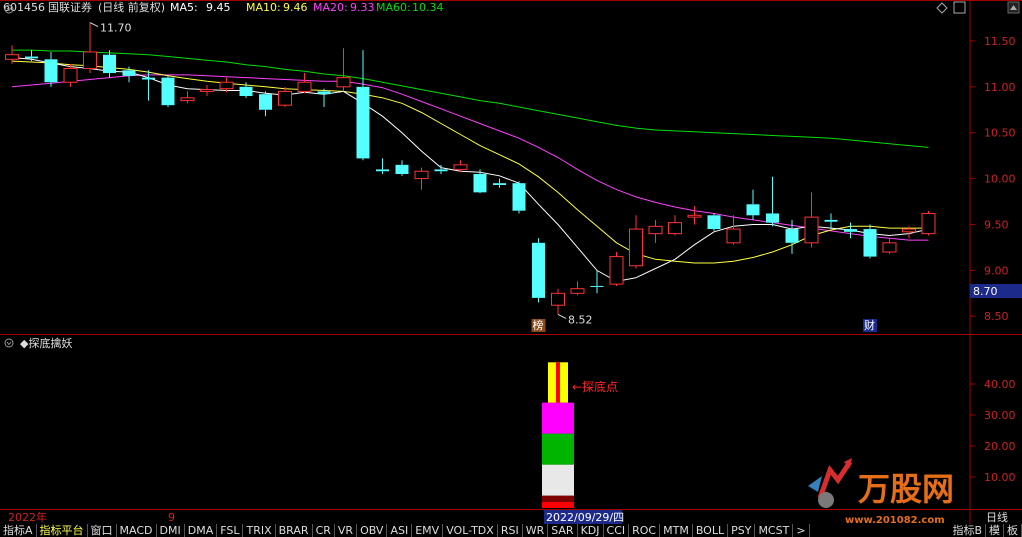  I want to click on tab-mtm: MTM, so click(676, 530).